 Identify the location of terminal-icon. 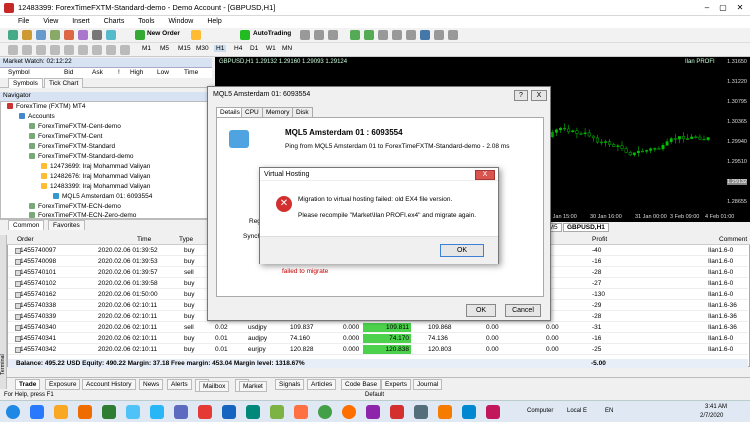
(83, 35).